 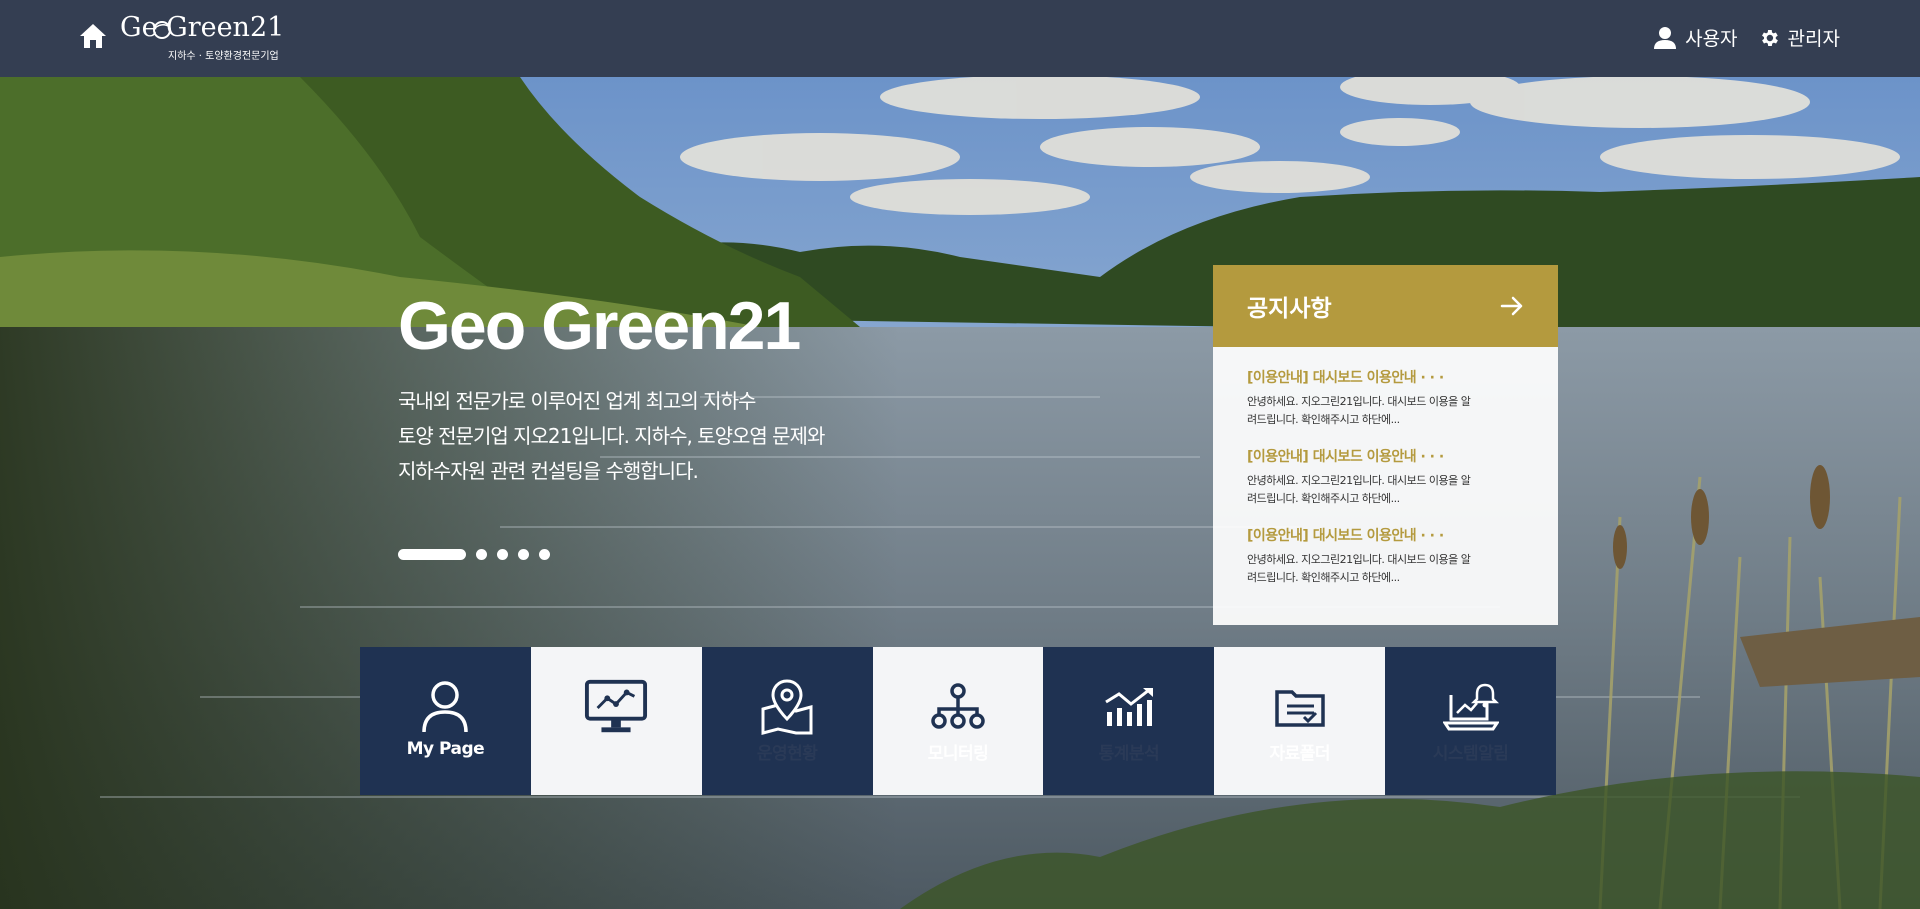 I want to click on logo-globe-icon, so click(x=162, y=30).